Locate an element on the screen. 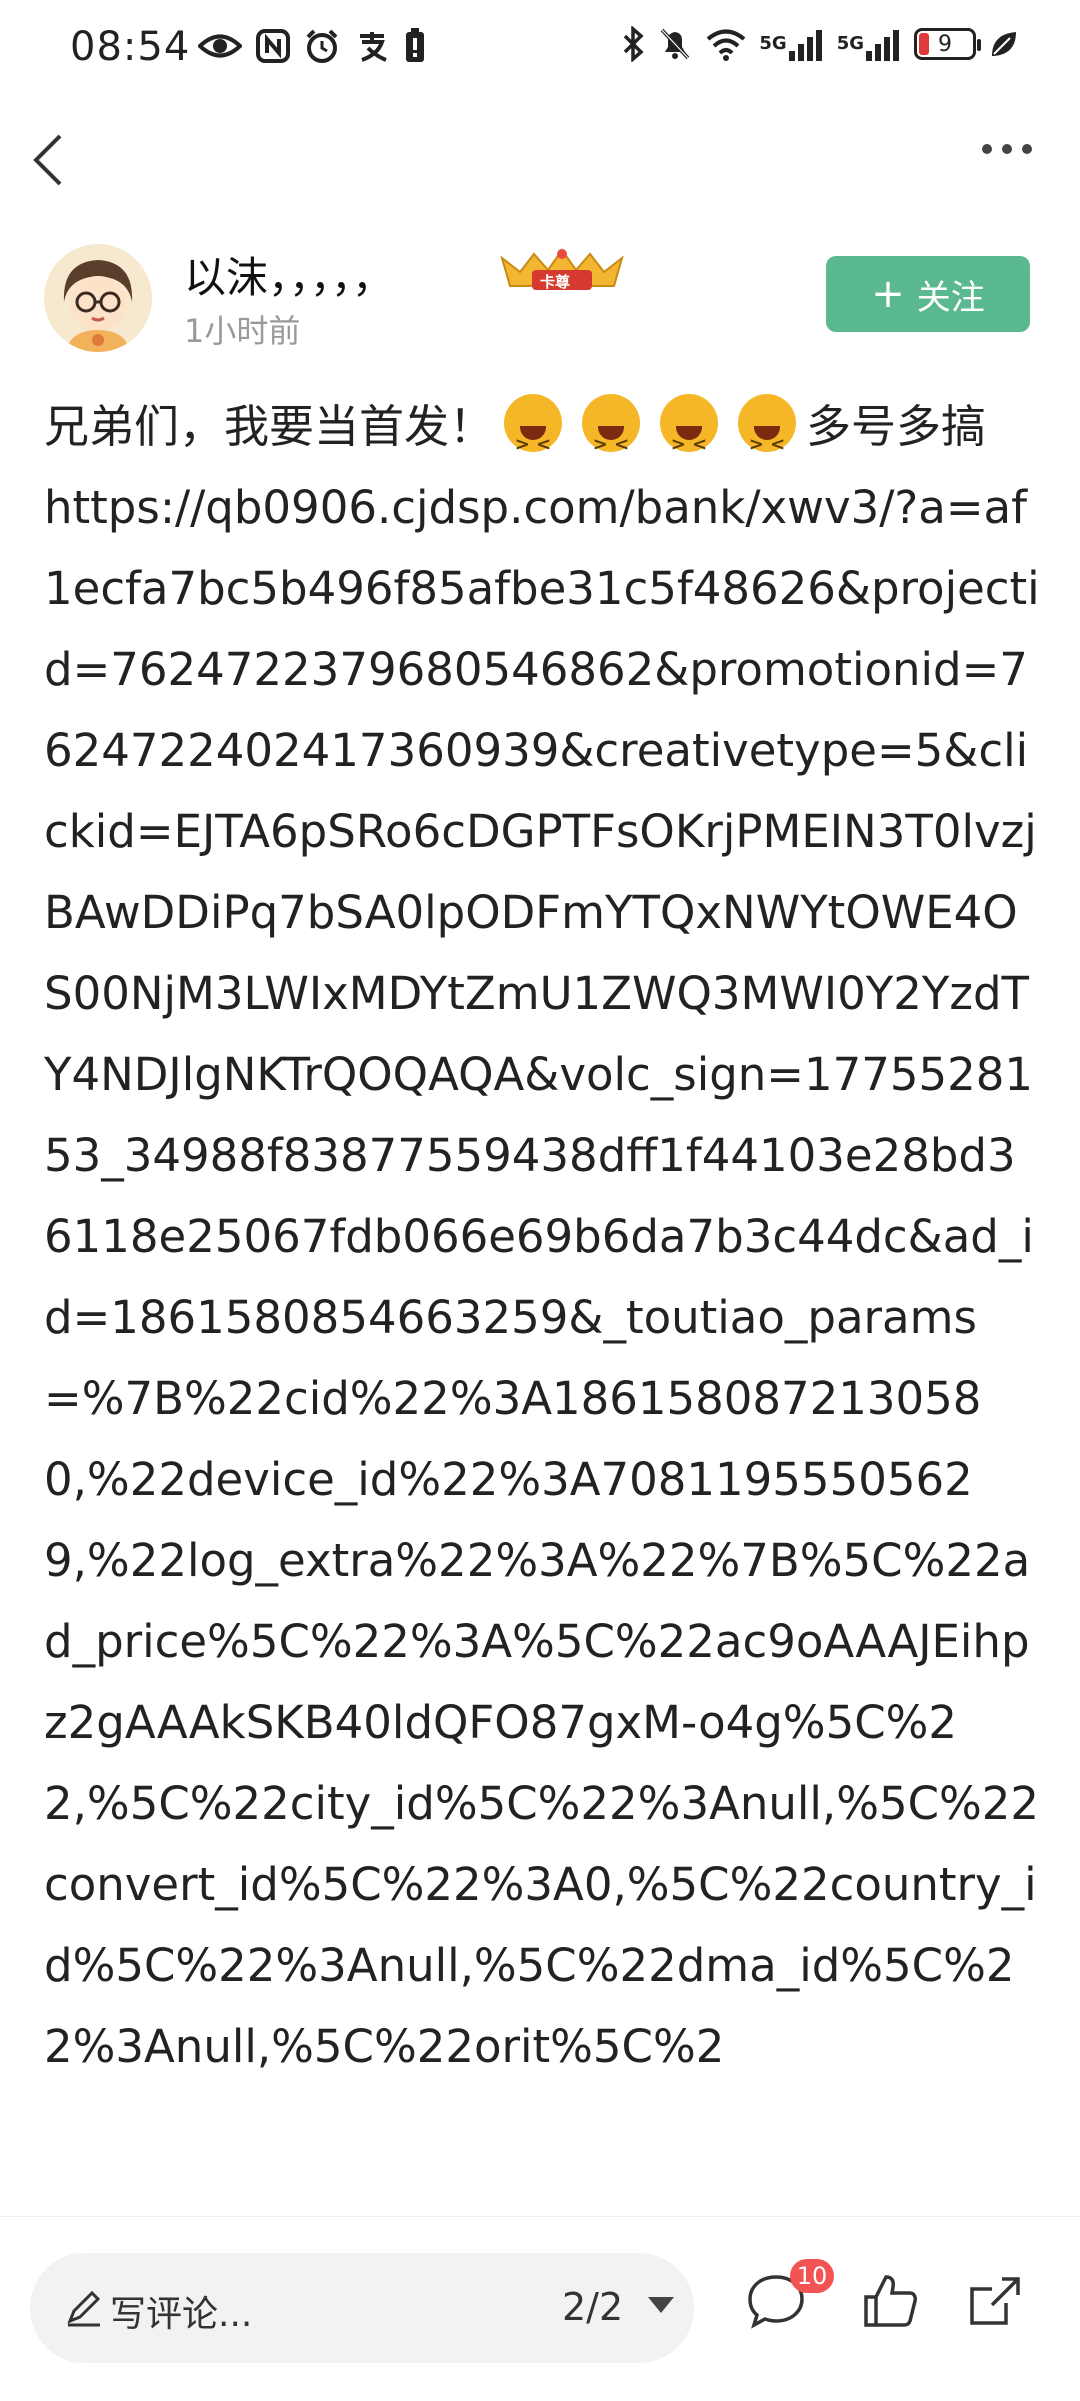 The width and height of the screenshot is (1080, 2401). more-options-button is located at coordinates (1007, 149).